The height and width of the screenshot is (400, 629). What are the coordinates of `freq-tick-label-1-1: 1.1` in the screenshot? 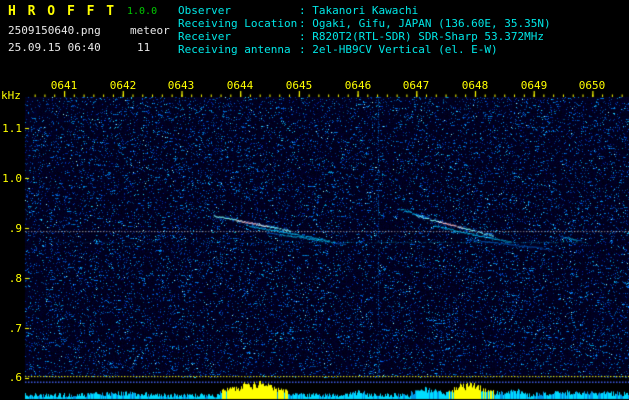 It's located at (12, 128).